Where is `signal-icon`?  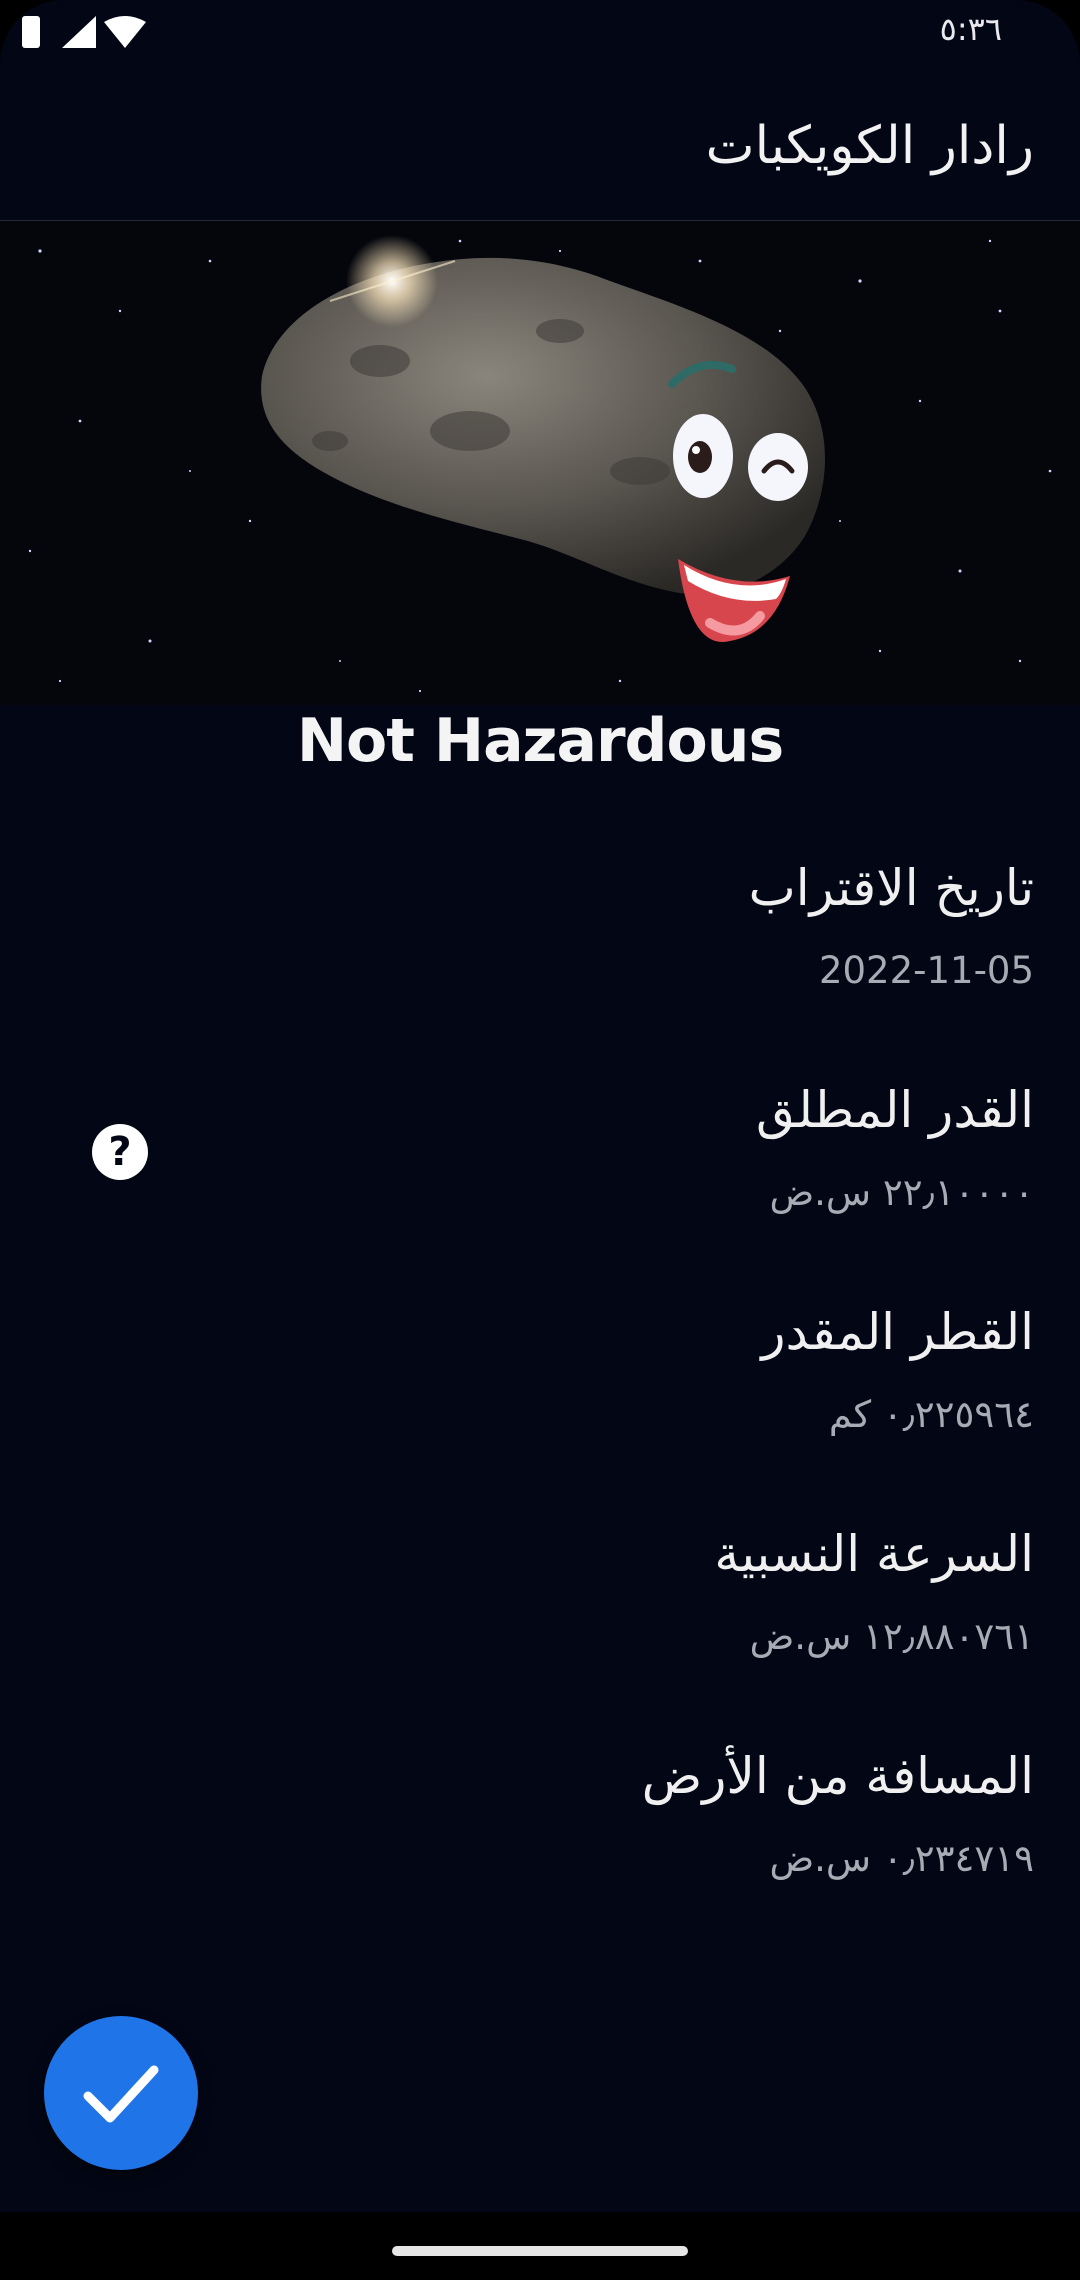
signal-icon is located at coordinates (79, 32).